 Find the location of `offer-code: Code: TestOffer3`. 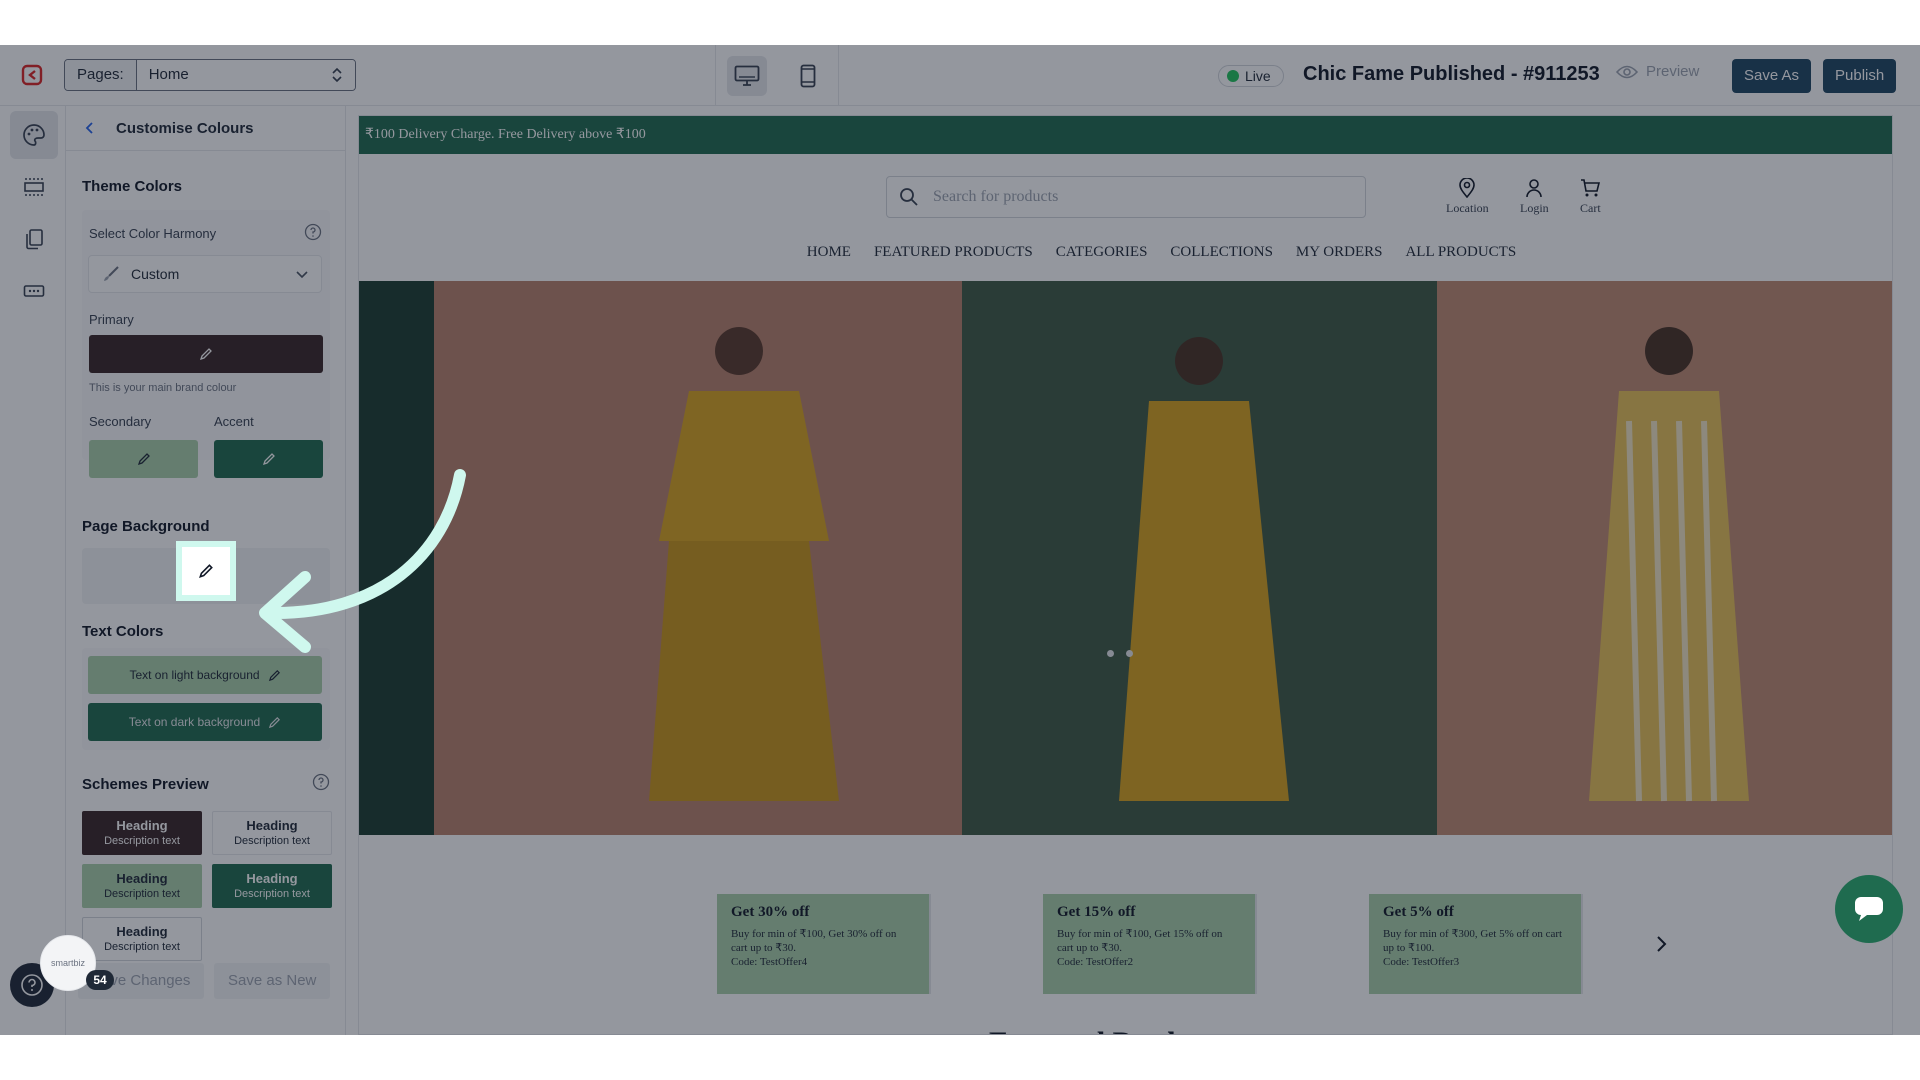

offer-code: Code: TestOffer3 is located at coordinates (1421, 962).